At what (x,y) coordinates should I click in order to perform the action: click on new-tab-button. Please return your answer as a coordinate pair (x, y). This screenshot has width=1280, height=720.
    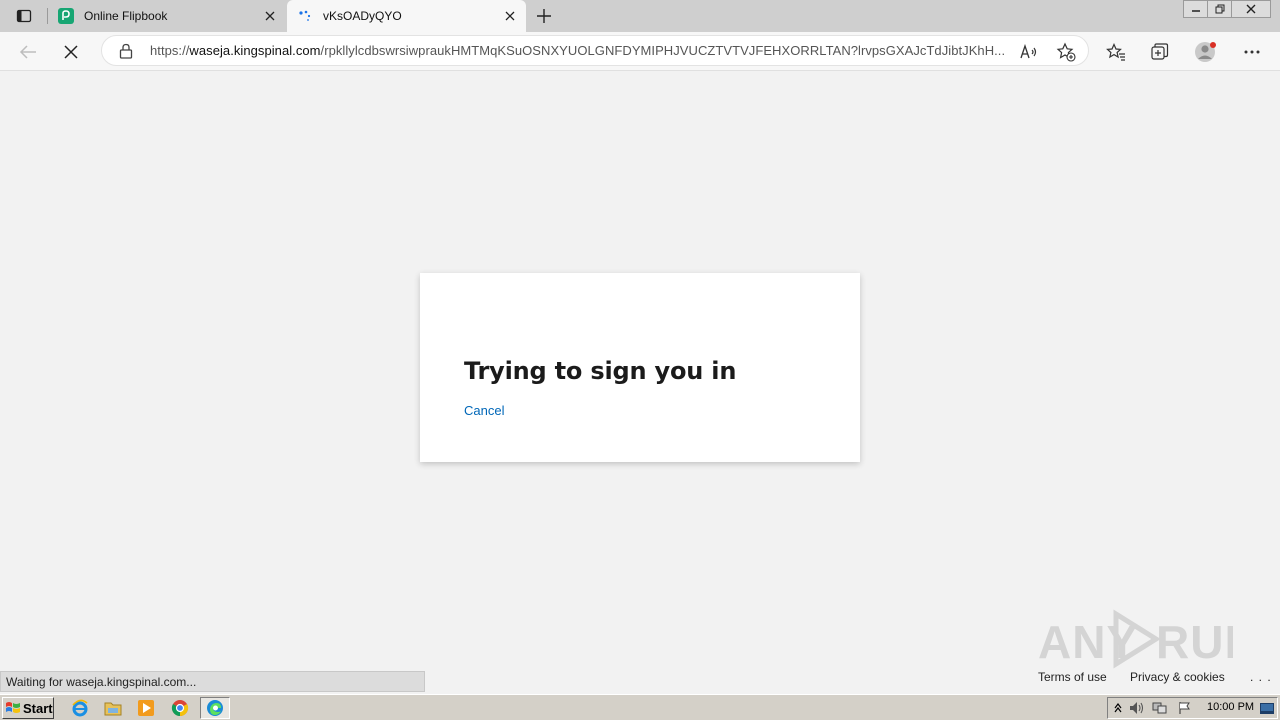
    Looking at the image, I should click on (544, 16).